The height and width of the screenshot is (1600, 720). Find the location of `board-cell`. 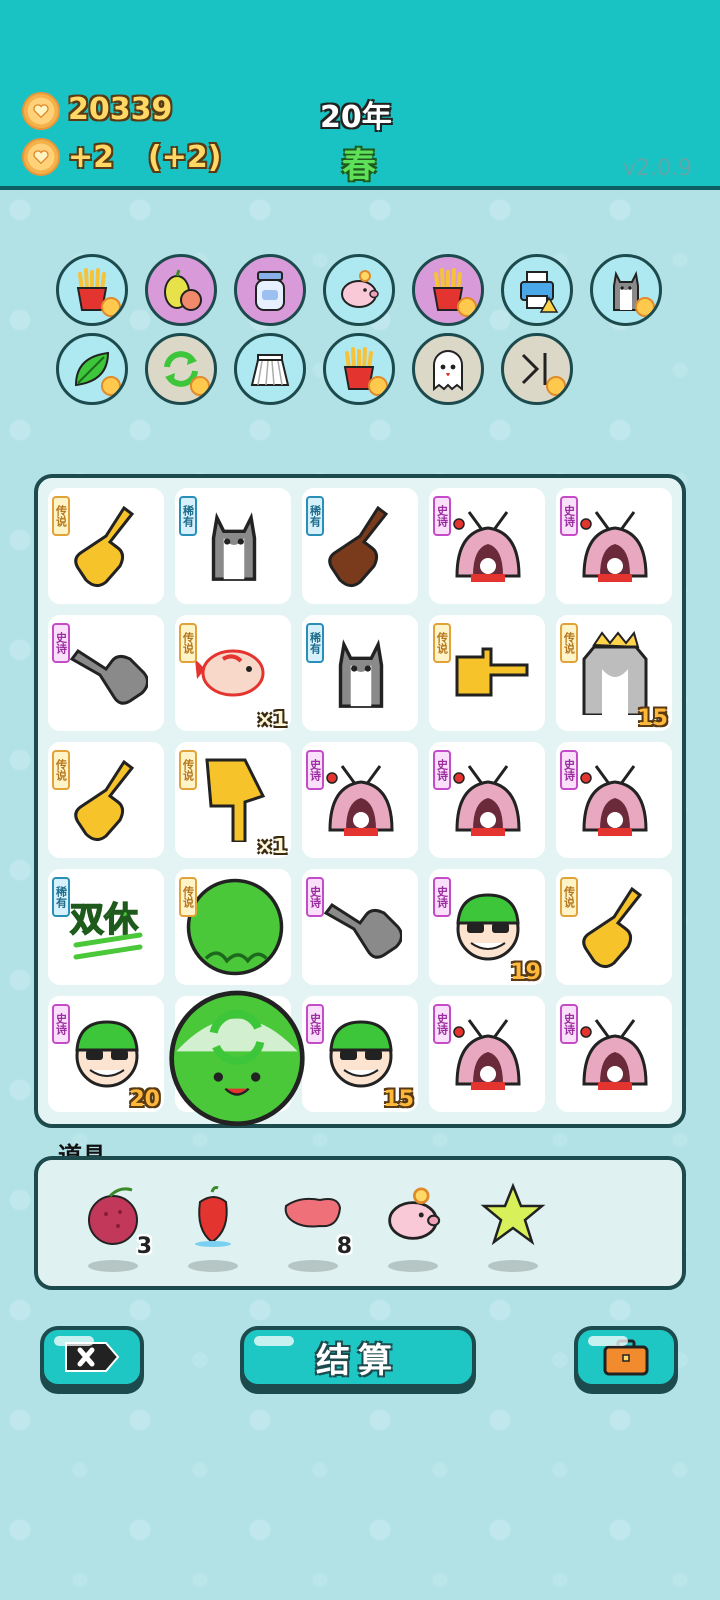

board-cell is located at coordinates (237, 1058).